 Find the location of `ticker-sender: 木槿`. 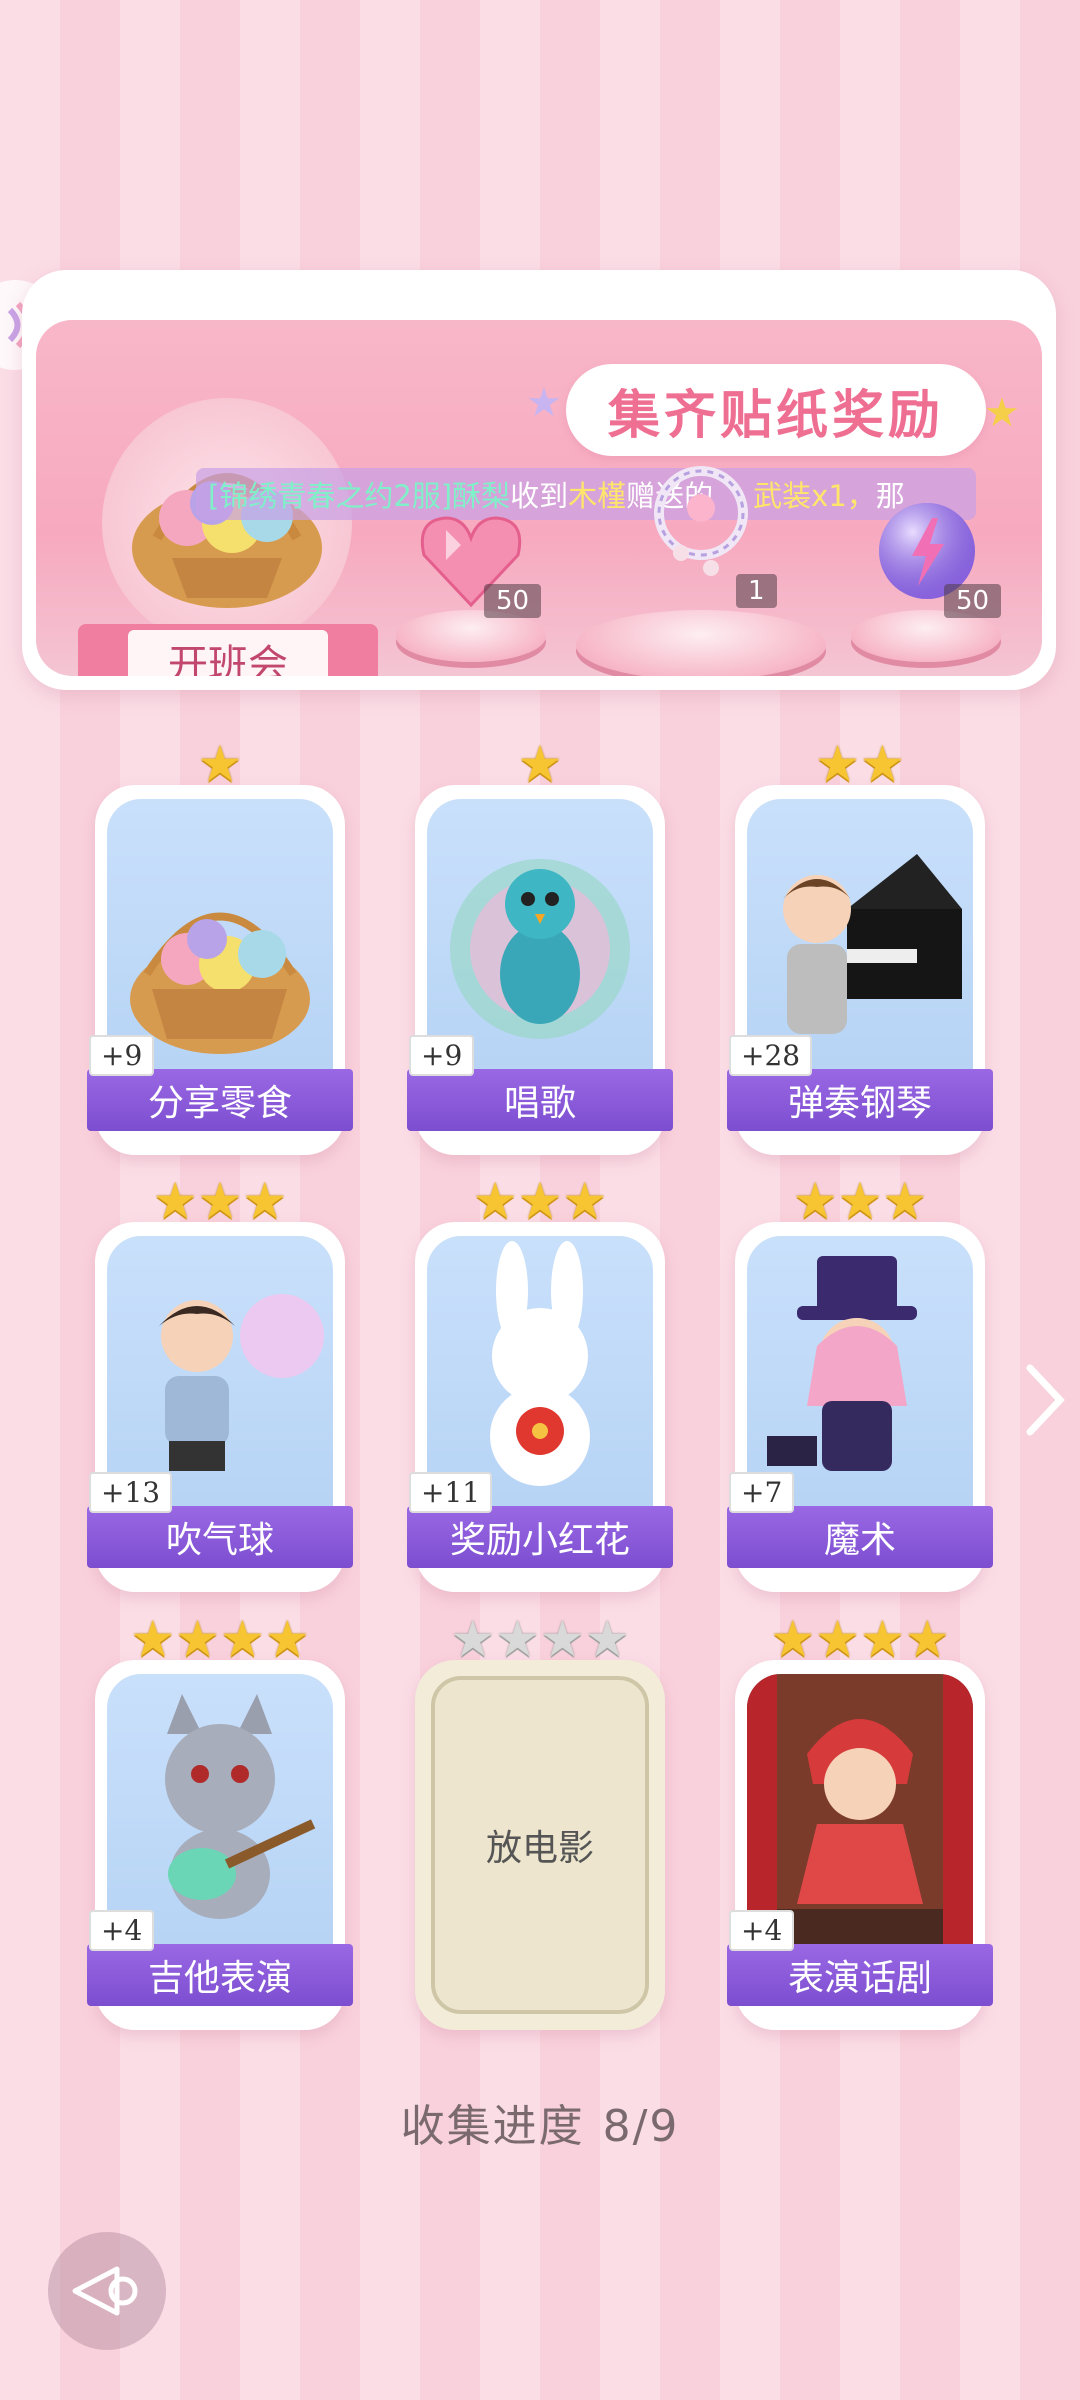

ticker-sender: 木槿 is located at coordinates (597, 496).